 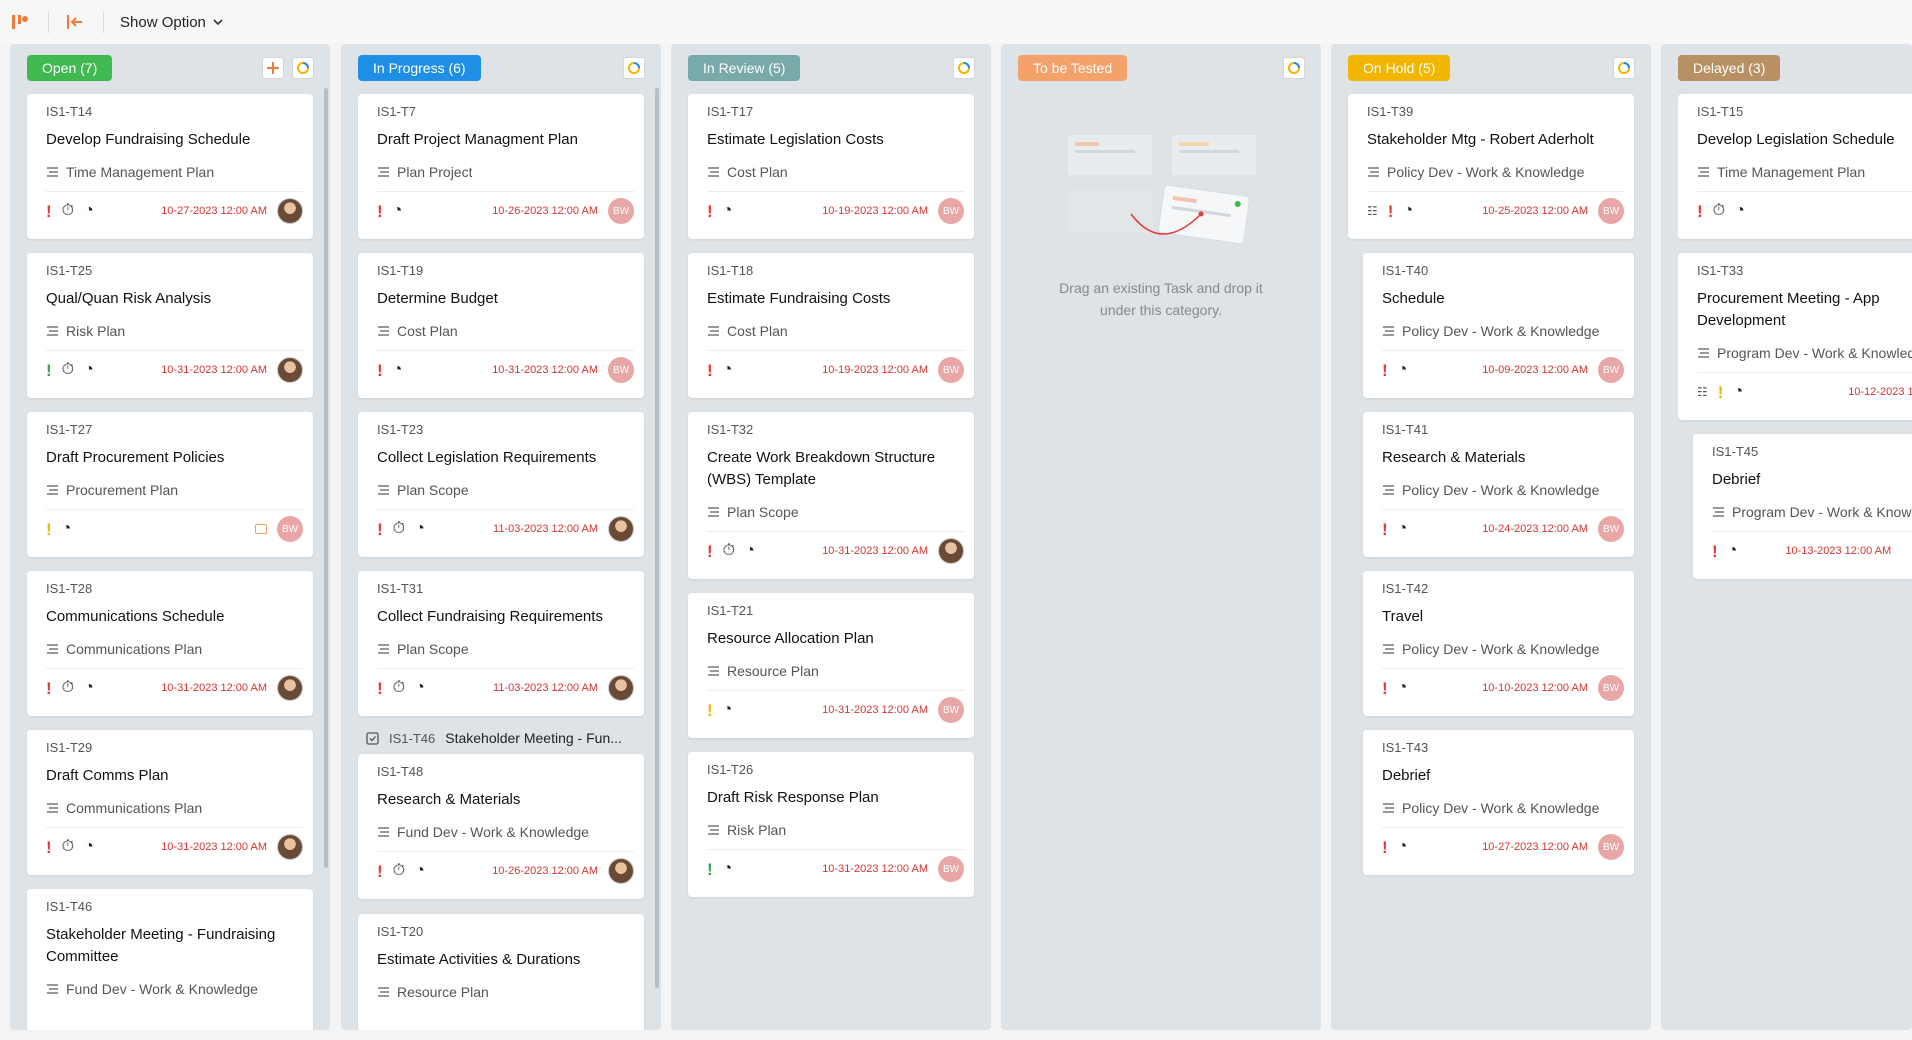 What do you see at coordinates (163, 22) in the screenshot?
I see `show-option-label: Show Option` at bounding box center [163, 22].